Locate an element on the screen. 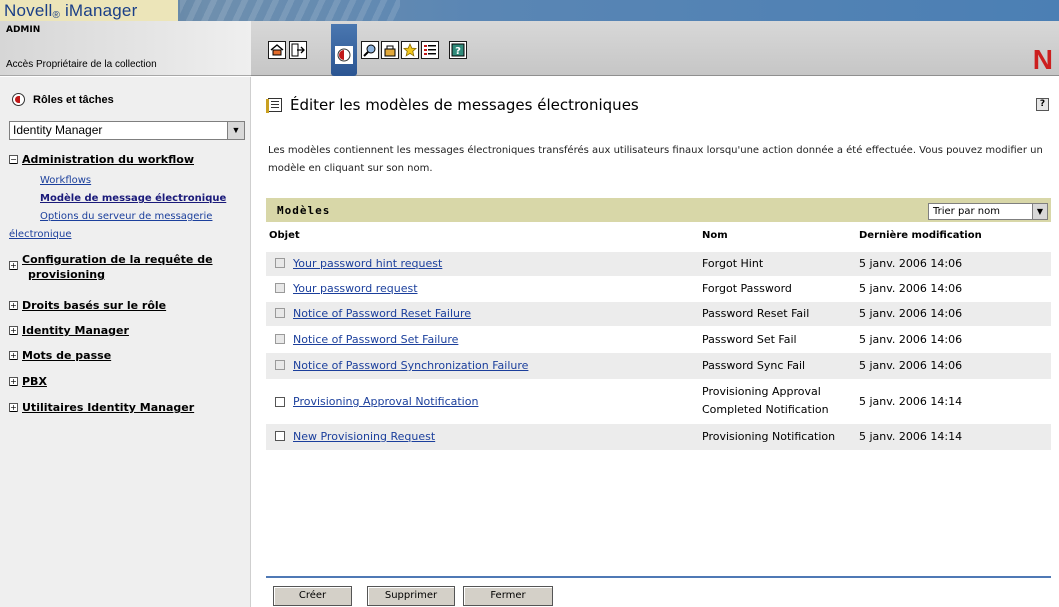  template-name-cont: Completed Notification is located at coordinates (765, 409).